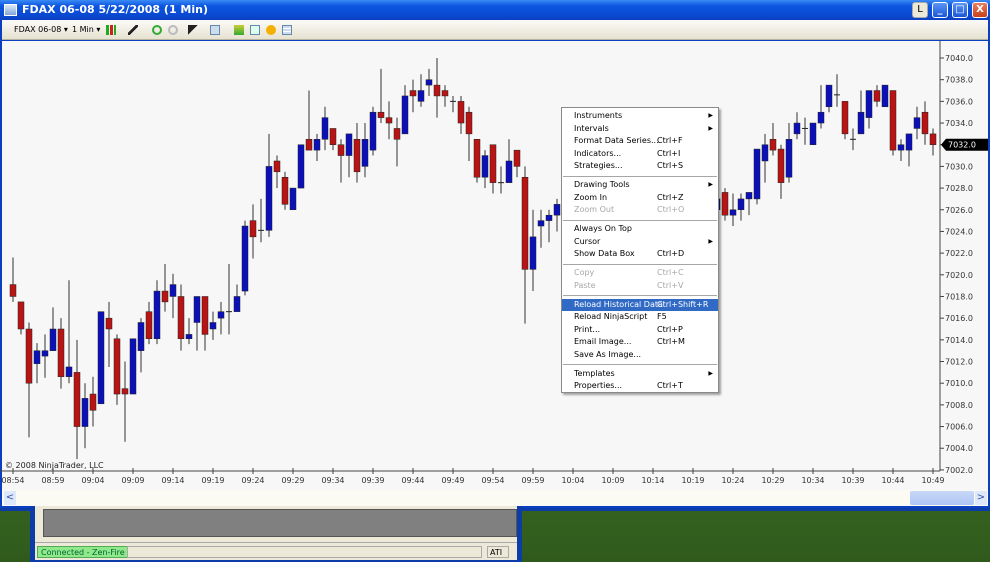 The width and height of the screenshot is (990, 562). What do you see at coordinates (276, 524) in the screenshot?
I see `control-center-panel` at bounding box center [276, 524].